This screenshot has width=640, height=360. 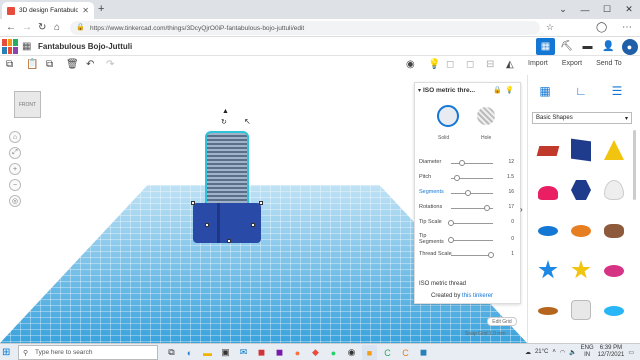 What do you see at coordinates (563, 9) in the screenshot?
I see `tab-list-button: ⌄` at bounding box center [563, 9].